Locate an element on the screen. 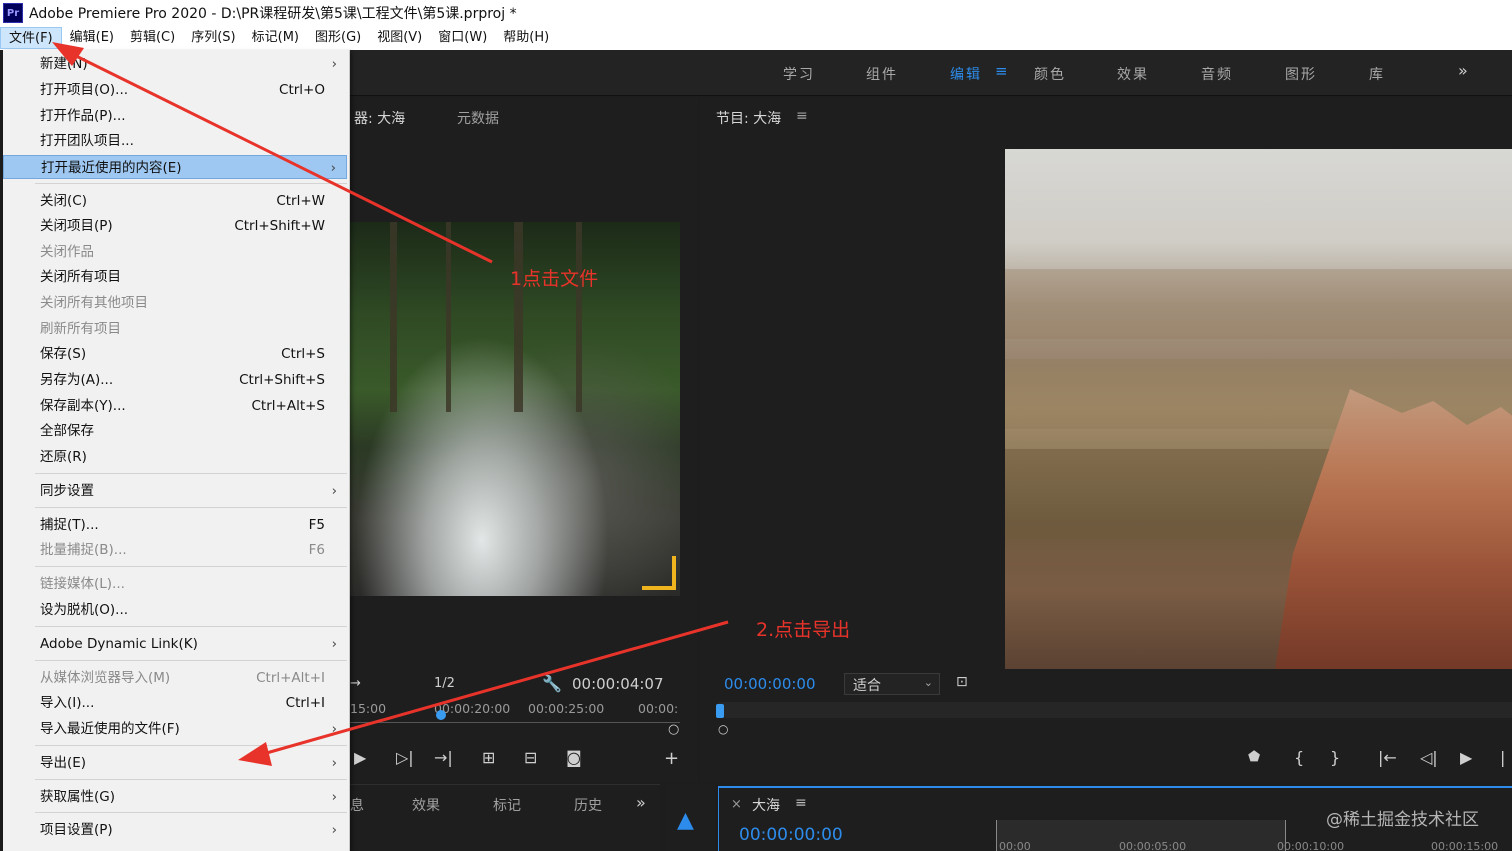 Image resolution: width=1512 pixels, height=851 pixels. file-menu-item-label: 关闭所有项目 is located at coordinates (80, 277).